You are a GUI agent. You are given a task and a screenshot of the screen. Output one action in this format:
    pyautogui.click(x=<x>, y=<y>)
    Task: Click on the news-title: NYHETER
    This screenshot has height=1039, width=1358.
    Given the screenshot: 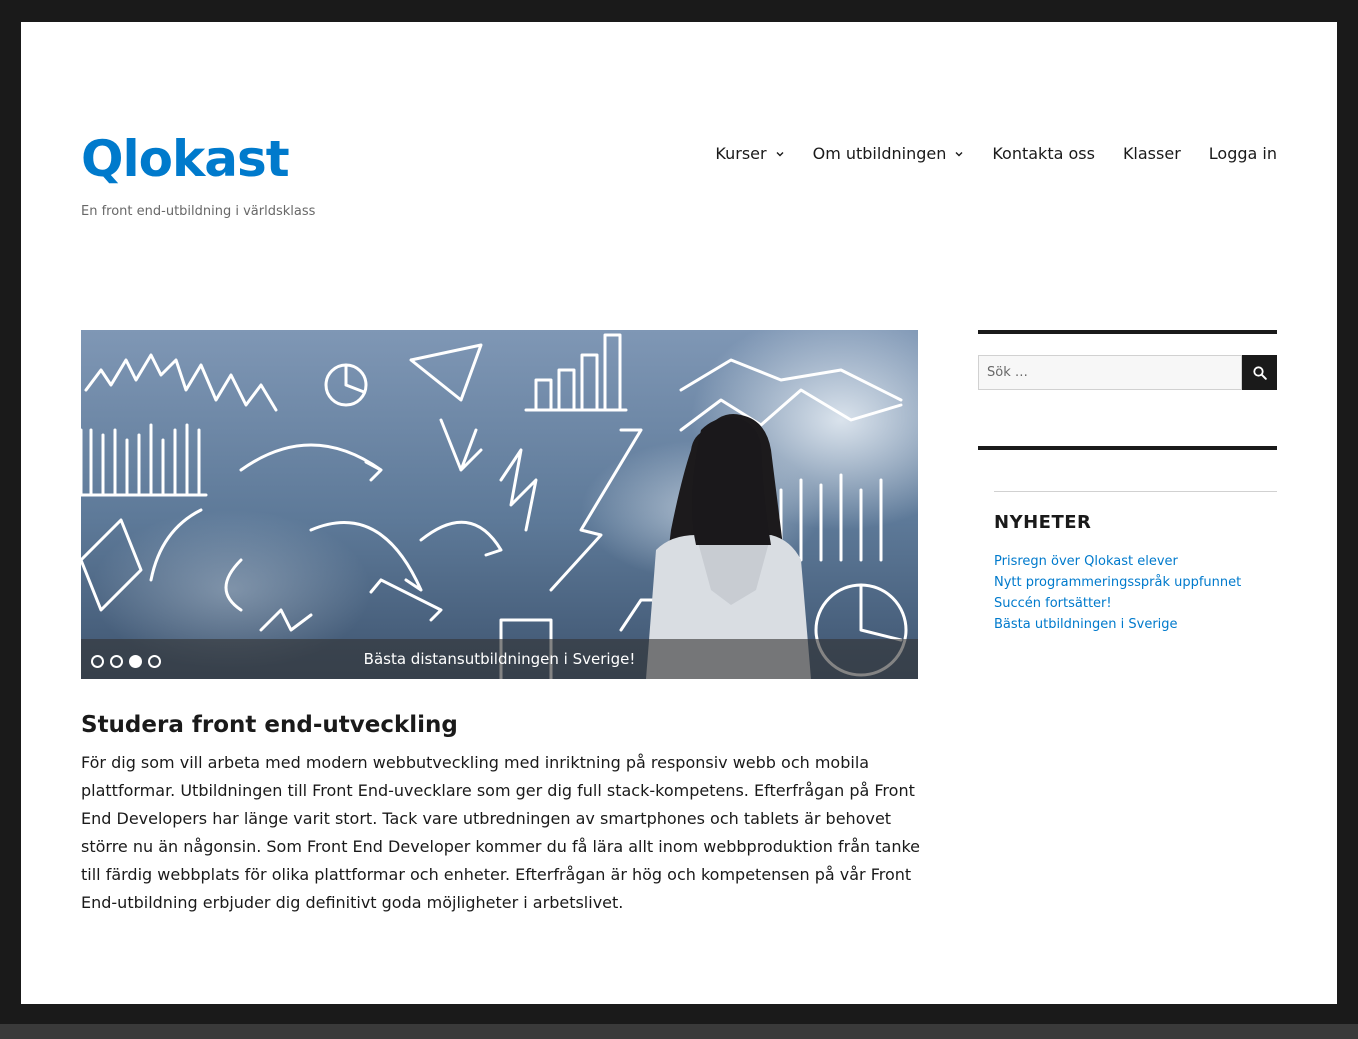 What is the action you would take?
    pyautogui.click(x=1043, y=522)
    